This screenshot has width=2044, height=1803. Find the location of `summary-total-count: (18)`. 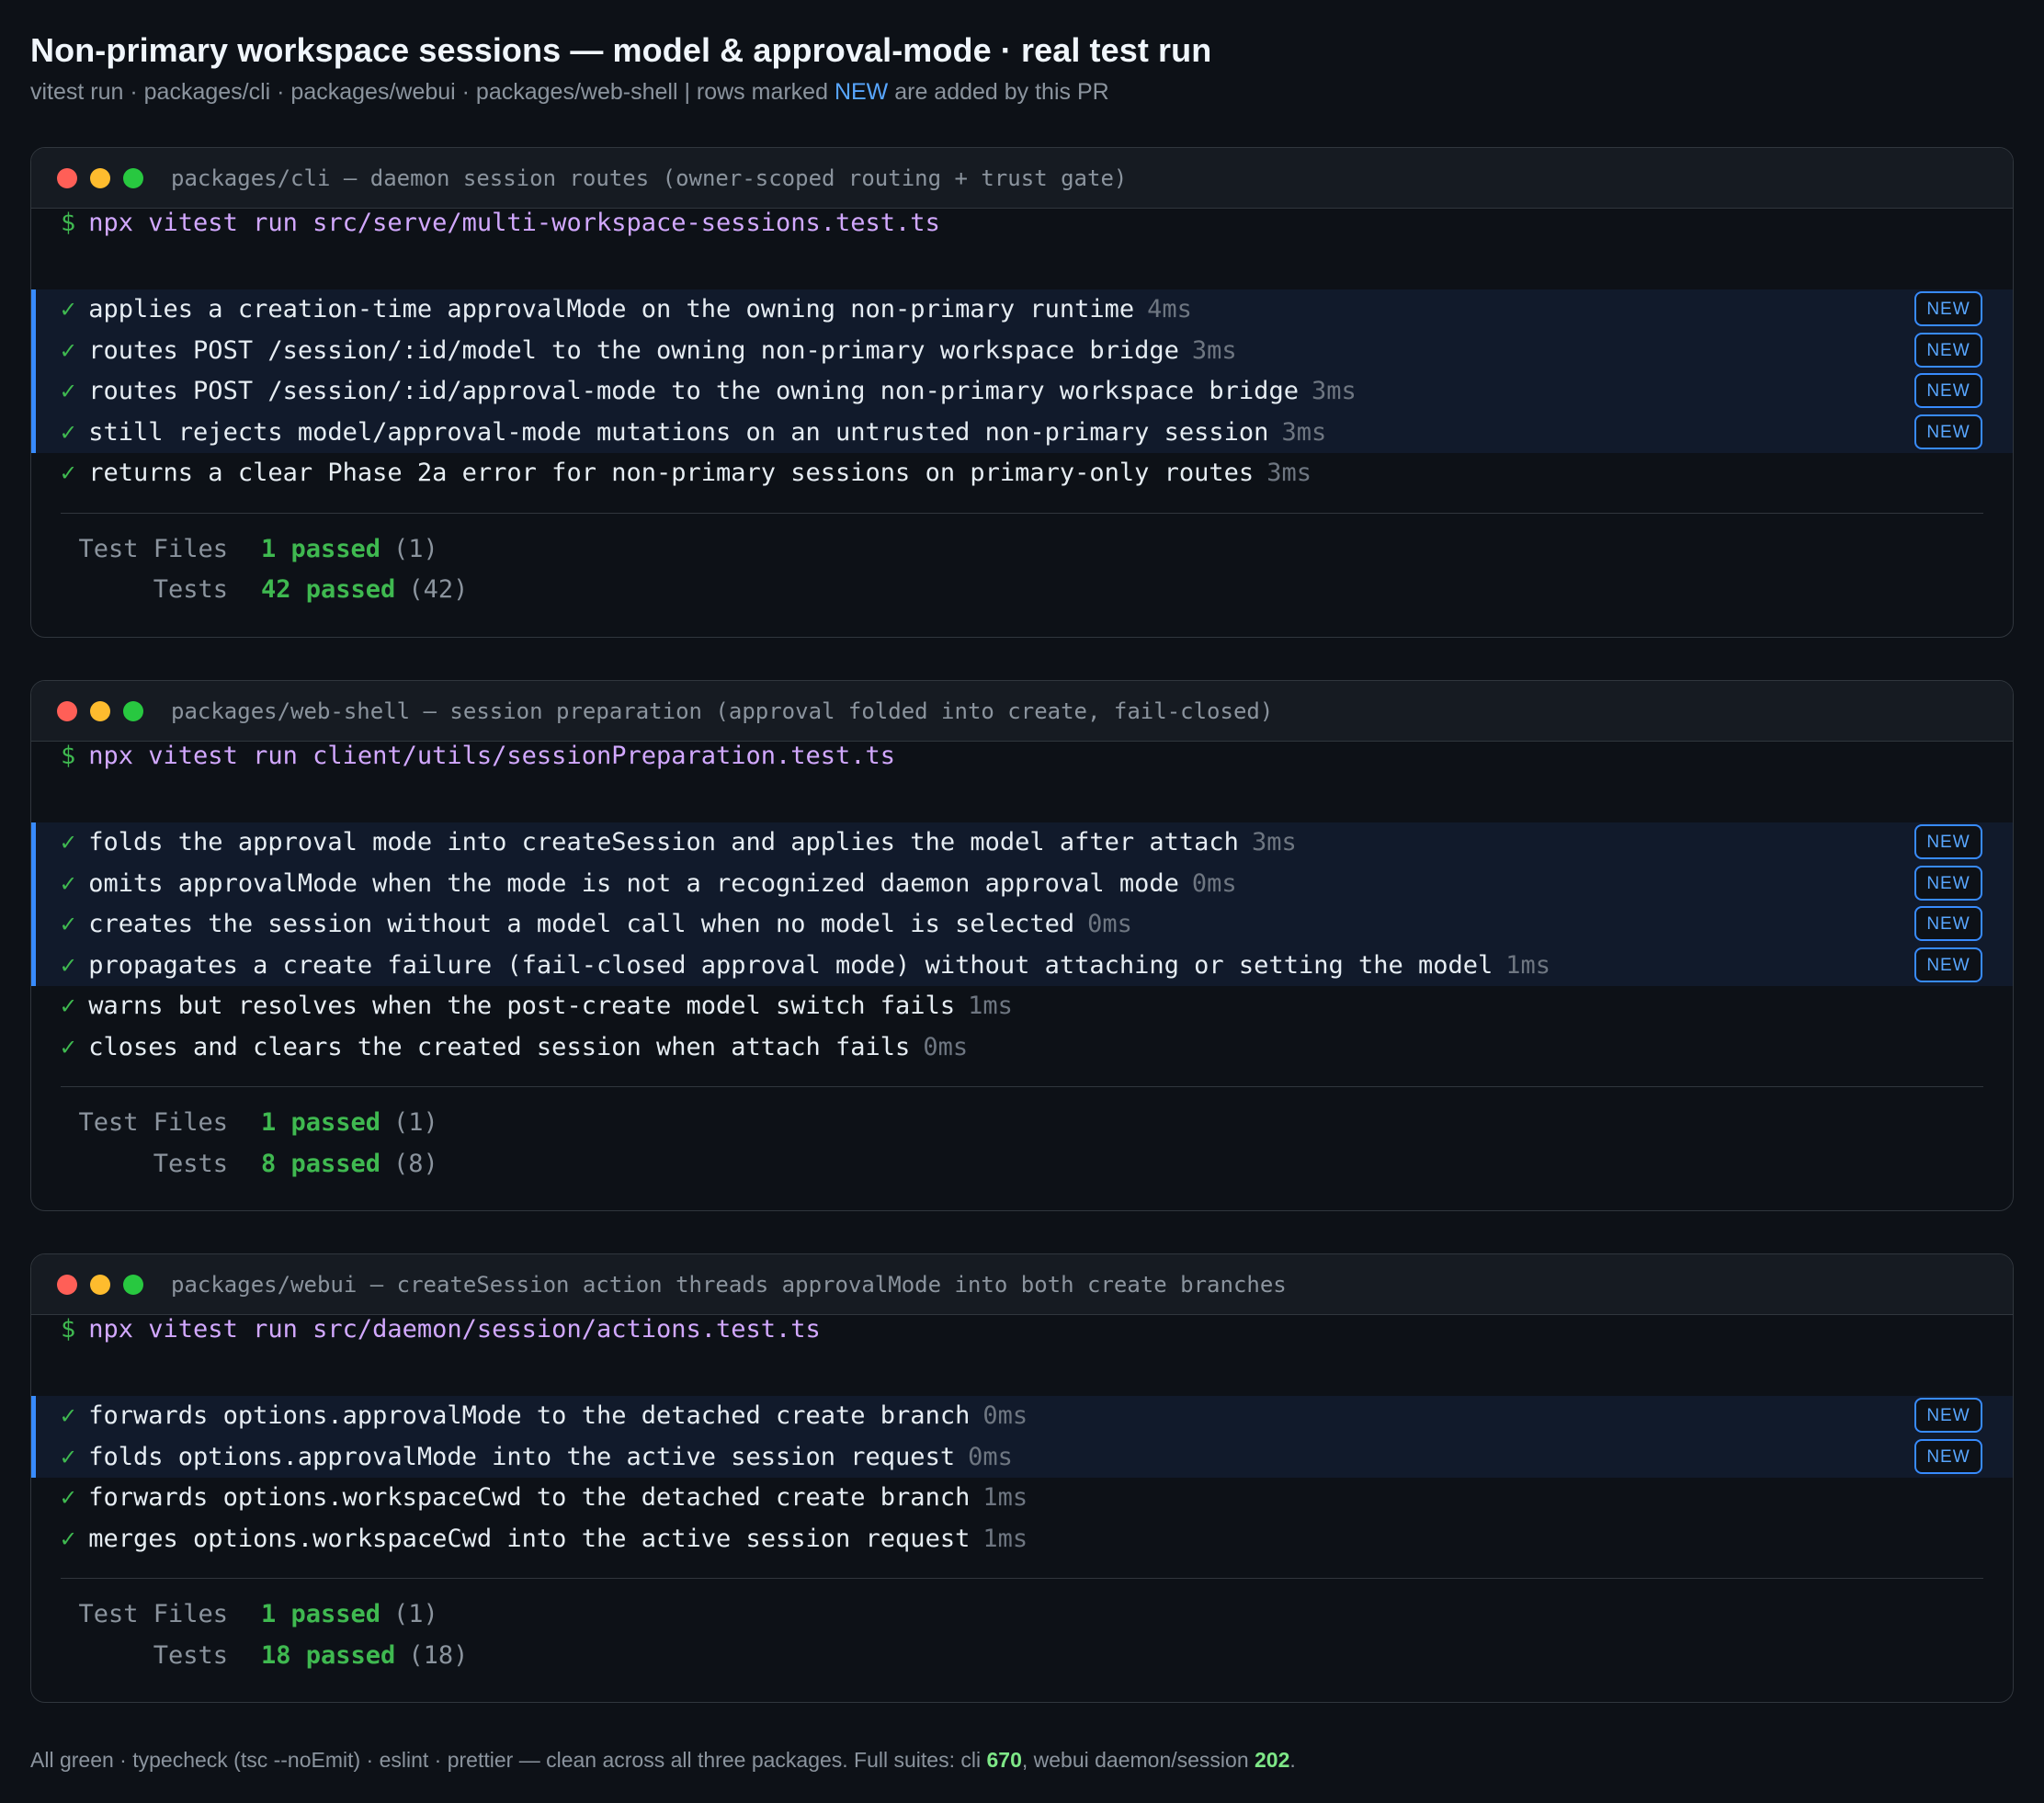

summary-total-count: (18) is located at coordinates (438, 1655).